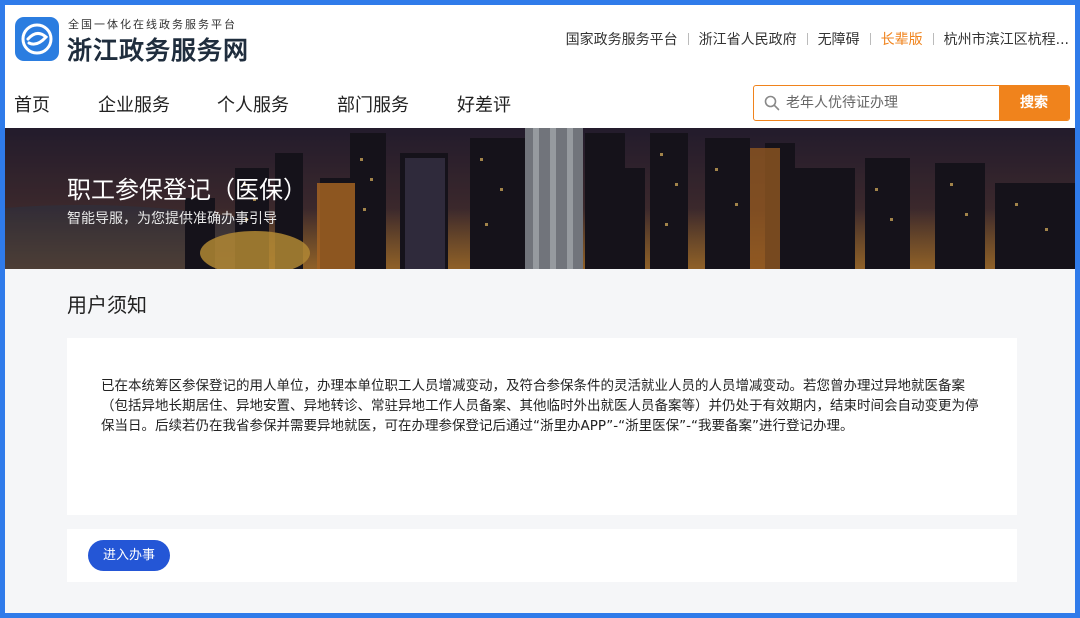  I want to click on action-panel: 进入办事, so click(542, 555).